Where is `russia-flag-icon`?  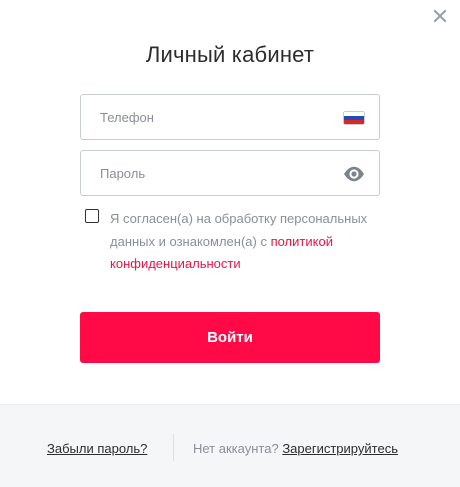 russia-flag-icon is located at coordinates (354, 118).